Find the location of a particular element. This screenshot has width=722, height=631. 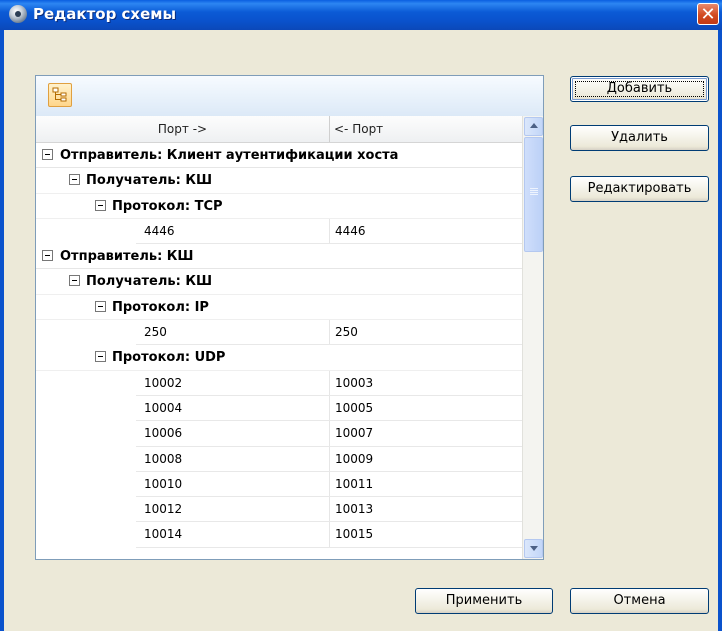

group-row: Отправитель: Клиент аутентификации хоста is located at coordinates (279, 156).